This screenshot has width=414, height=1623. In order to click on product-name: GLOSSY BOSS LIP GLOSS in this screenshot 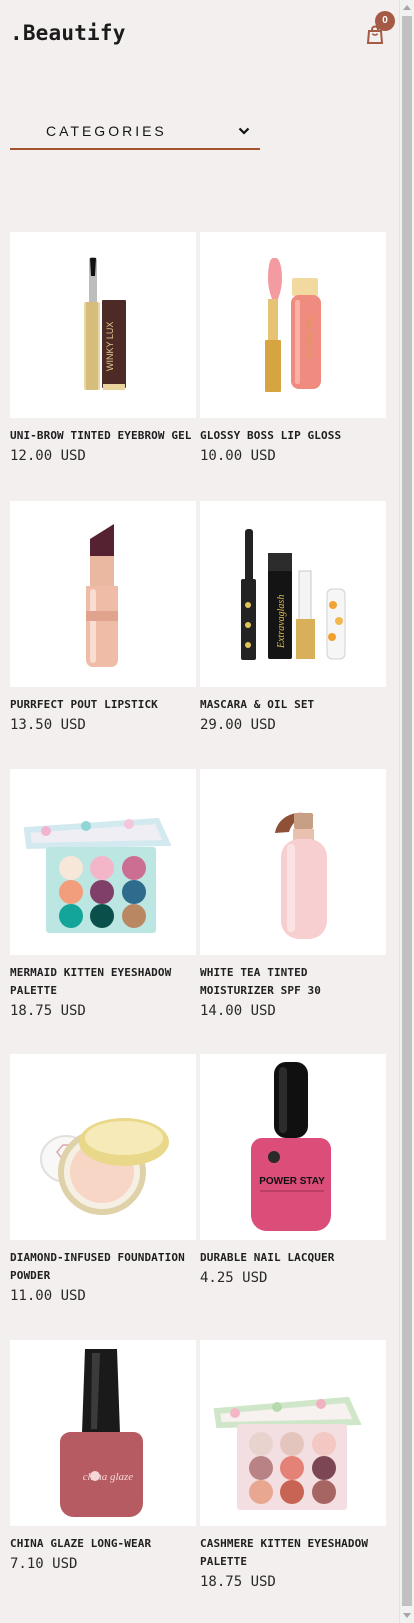, I will do `click(293, 436)`.